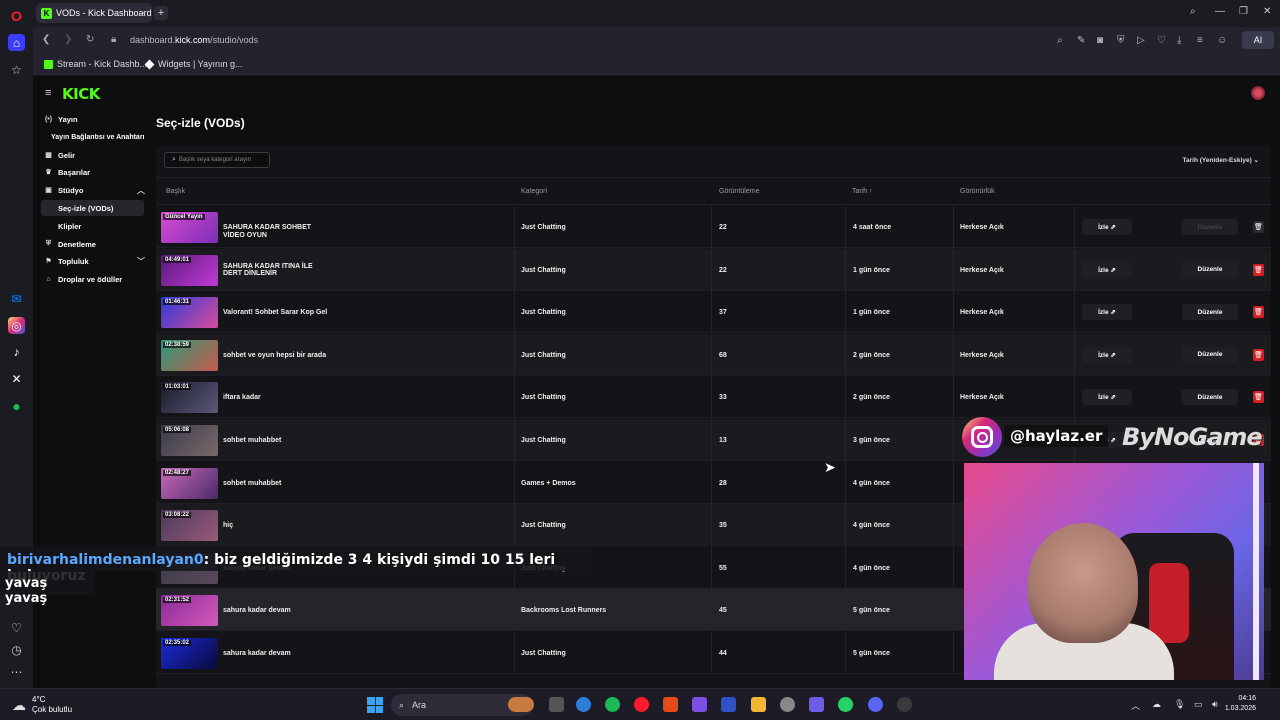  What do you see at coordinates (16, 325) in the screenshot?
I see `instagram-icon: ◎` at bounding box center [16, 325].